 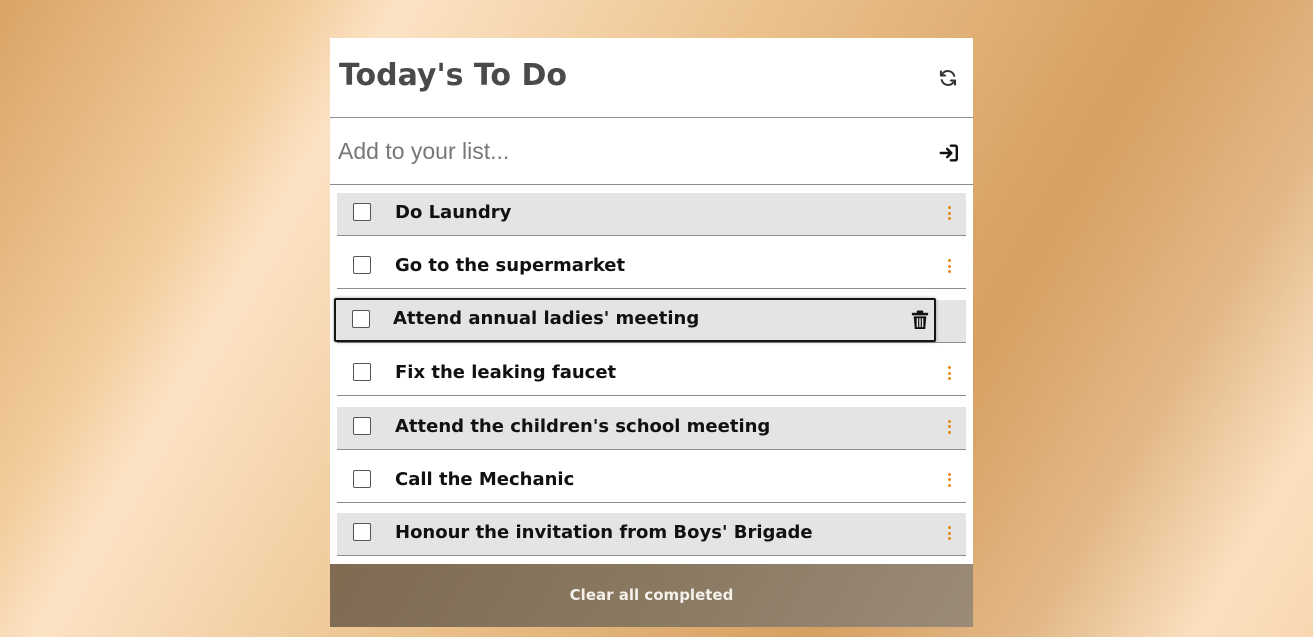 What do you see at coordinates (546, 318) in the screenshot?
I see `item-label: Attend annual ladies' meeting` at bounding box center [546, 318].